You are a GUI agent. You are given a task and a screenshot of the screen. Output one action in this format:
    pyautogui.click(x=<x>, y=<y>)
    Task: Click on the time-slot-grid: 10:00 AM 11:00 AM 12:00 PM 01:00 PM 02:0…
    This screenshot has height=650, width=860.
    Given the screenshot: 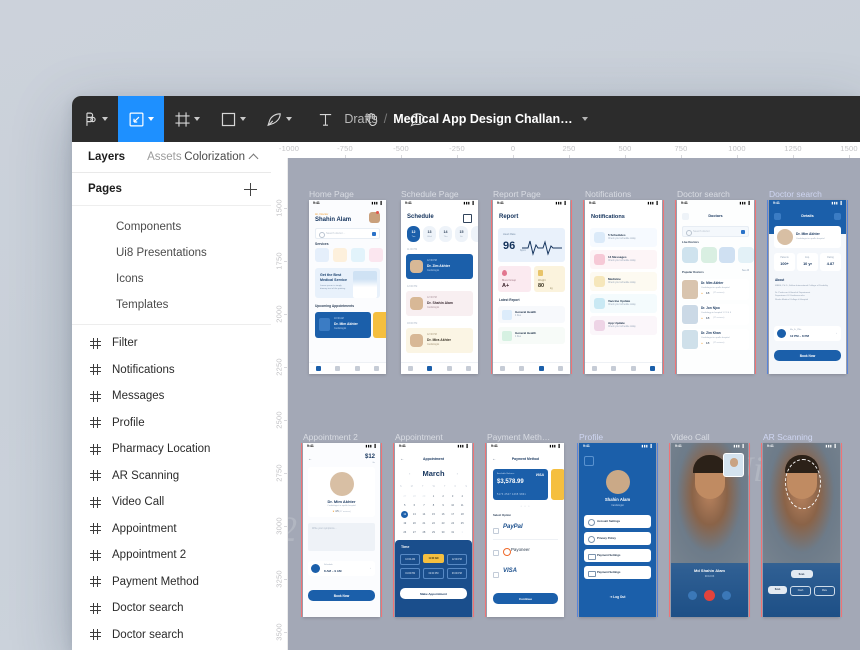 What is the action you would take?
    pyautogui.click(x=433, y=566)
    